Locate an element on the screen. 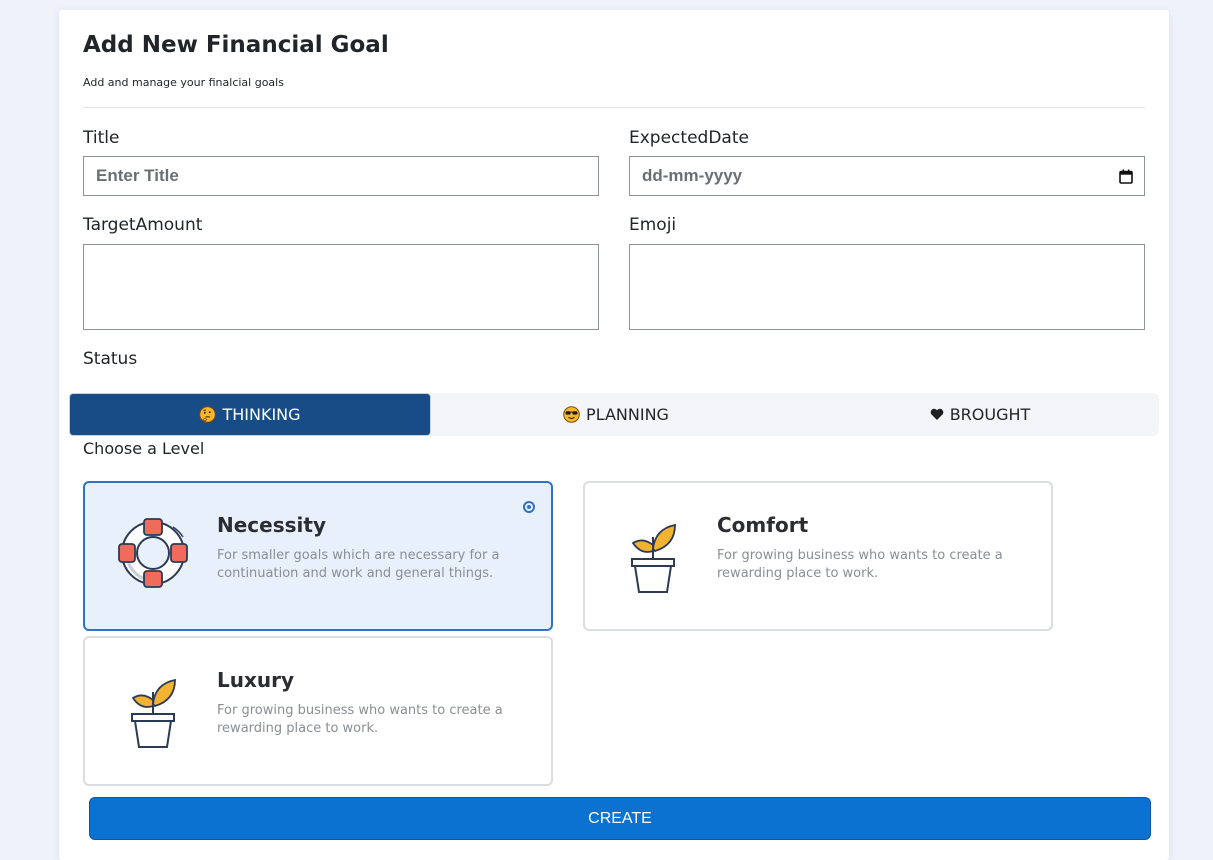 The height and width of the screenshot is (860, 1213). level-label: Choose a Level is located at coordinates (144, 448).